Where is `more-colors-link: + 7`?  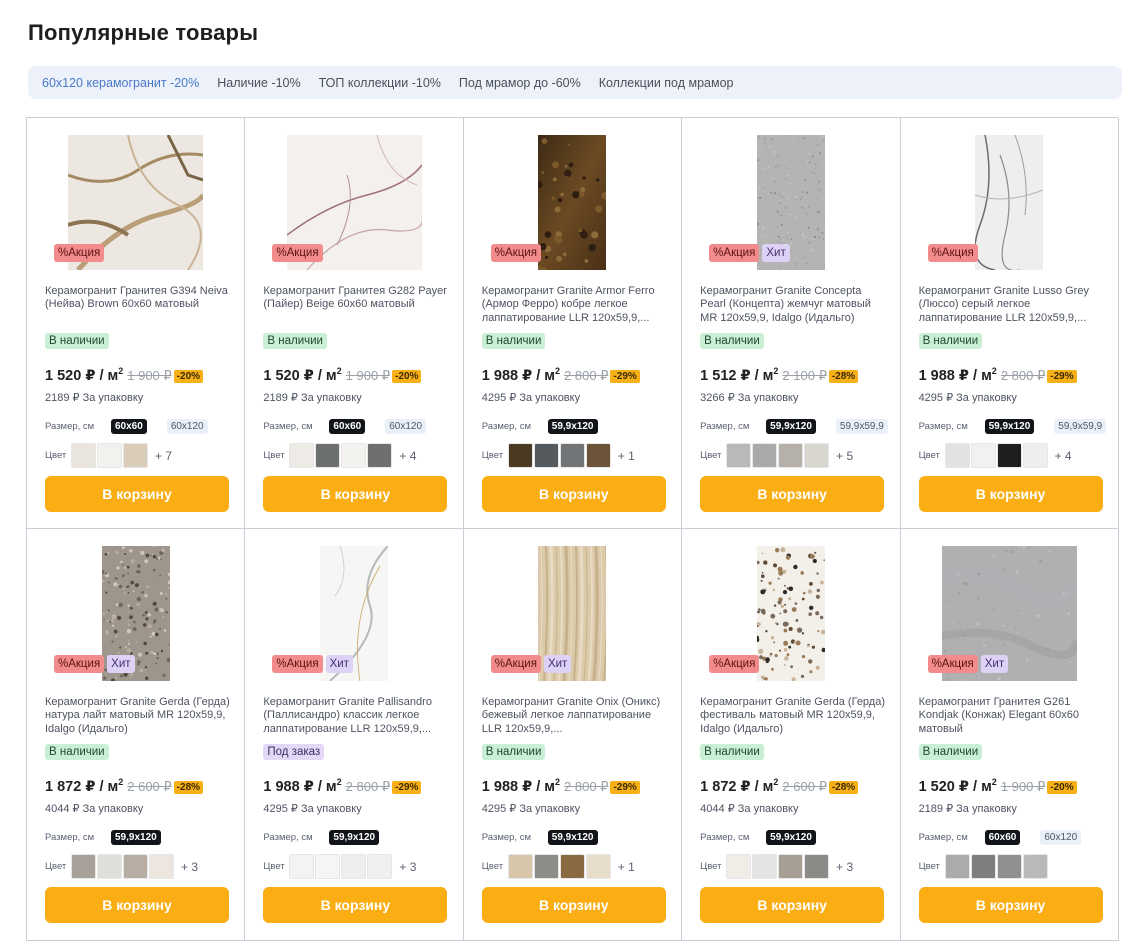
more-colors-link: + 7 is located at coordinates (163, 456).